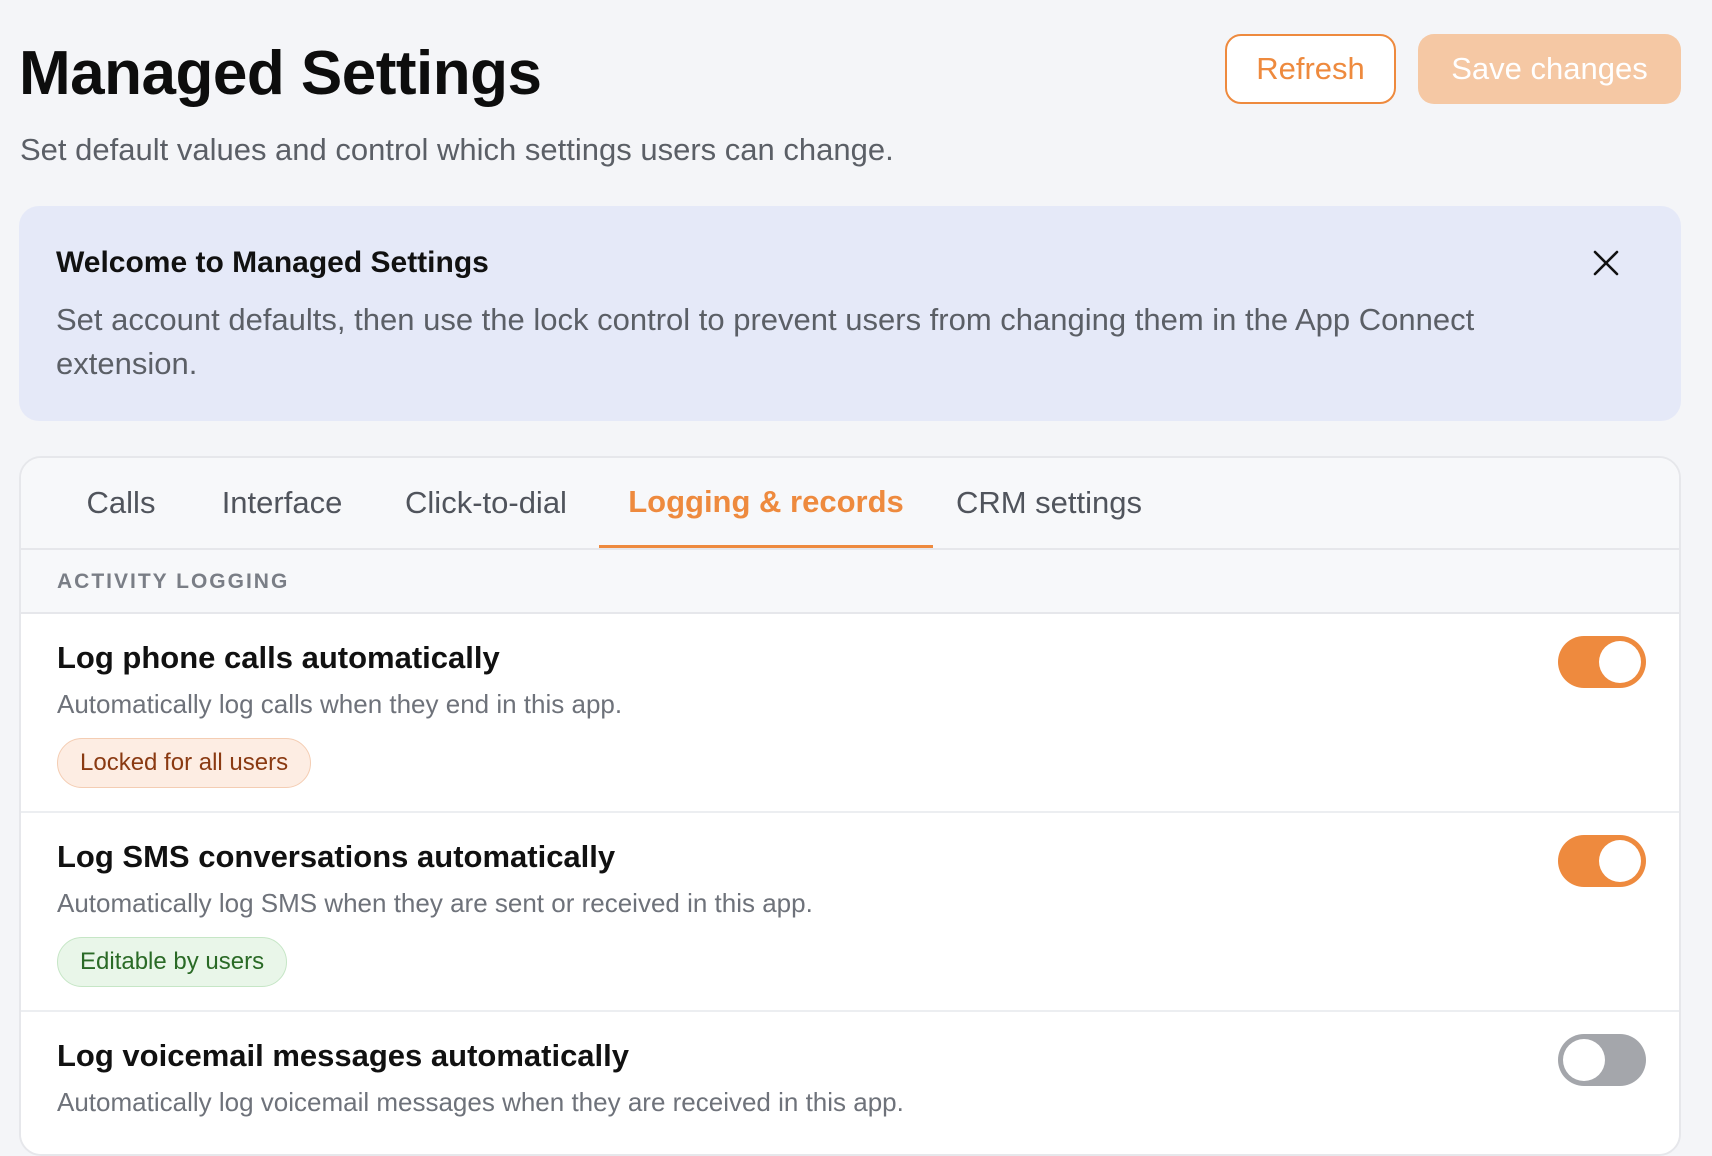 The width and height of the screenshot is (1712, 1156). I want to click on lock-status-badge: Locked for all users, so click(184, 763).